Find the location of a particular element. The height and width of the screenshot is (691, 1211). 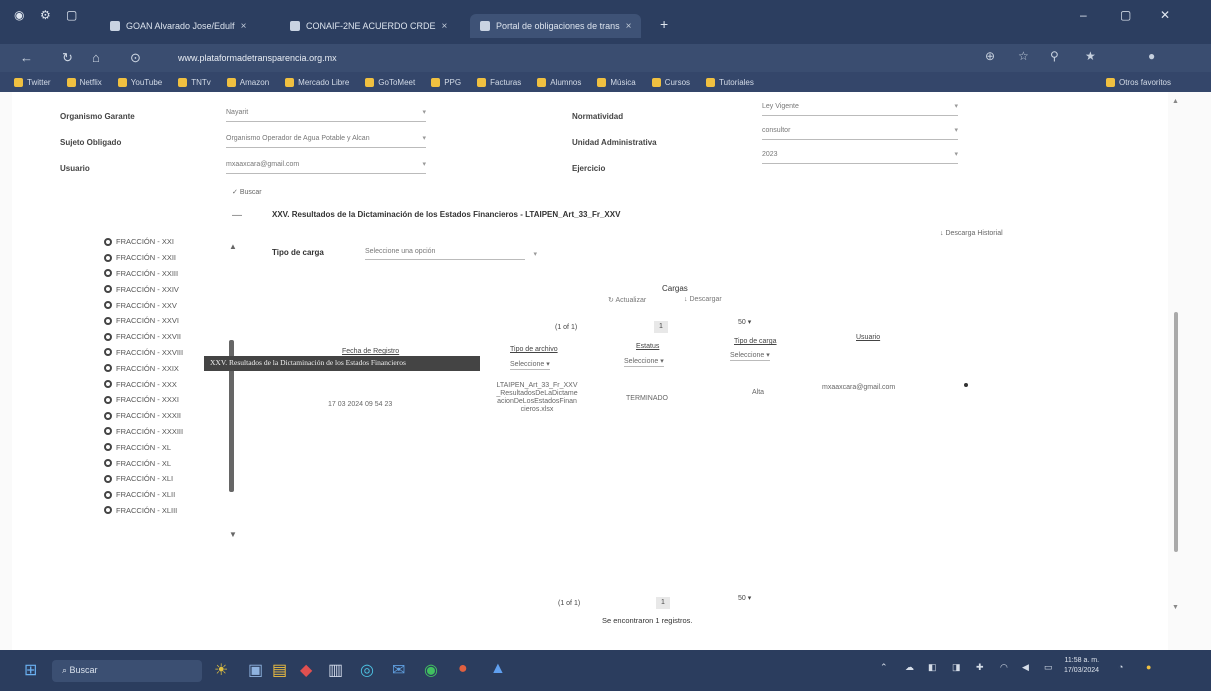

bookmark-item: YouTube is located at coordinates (139, 82).